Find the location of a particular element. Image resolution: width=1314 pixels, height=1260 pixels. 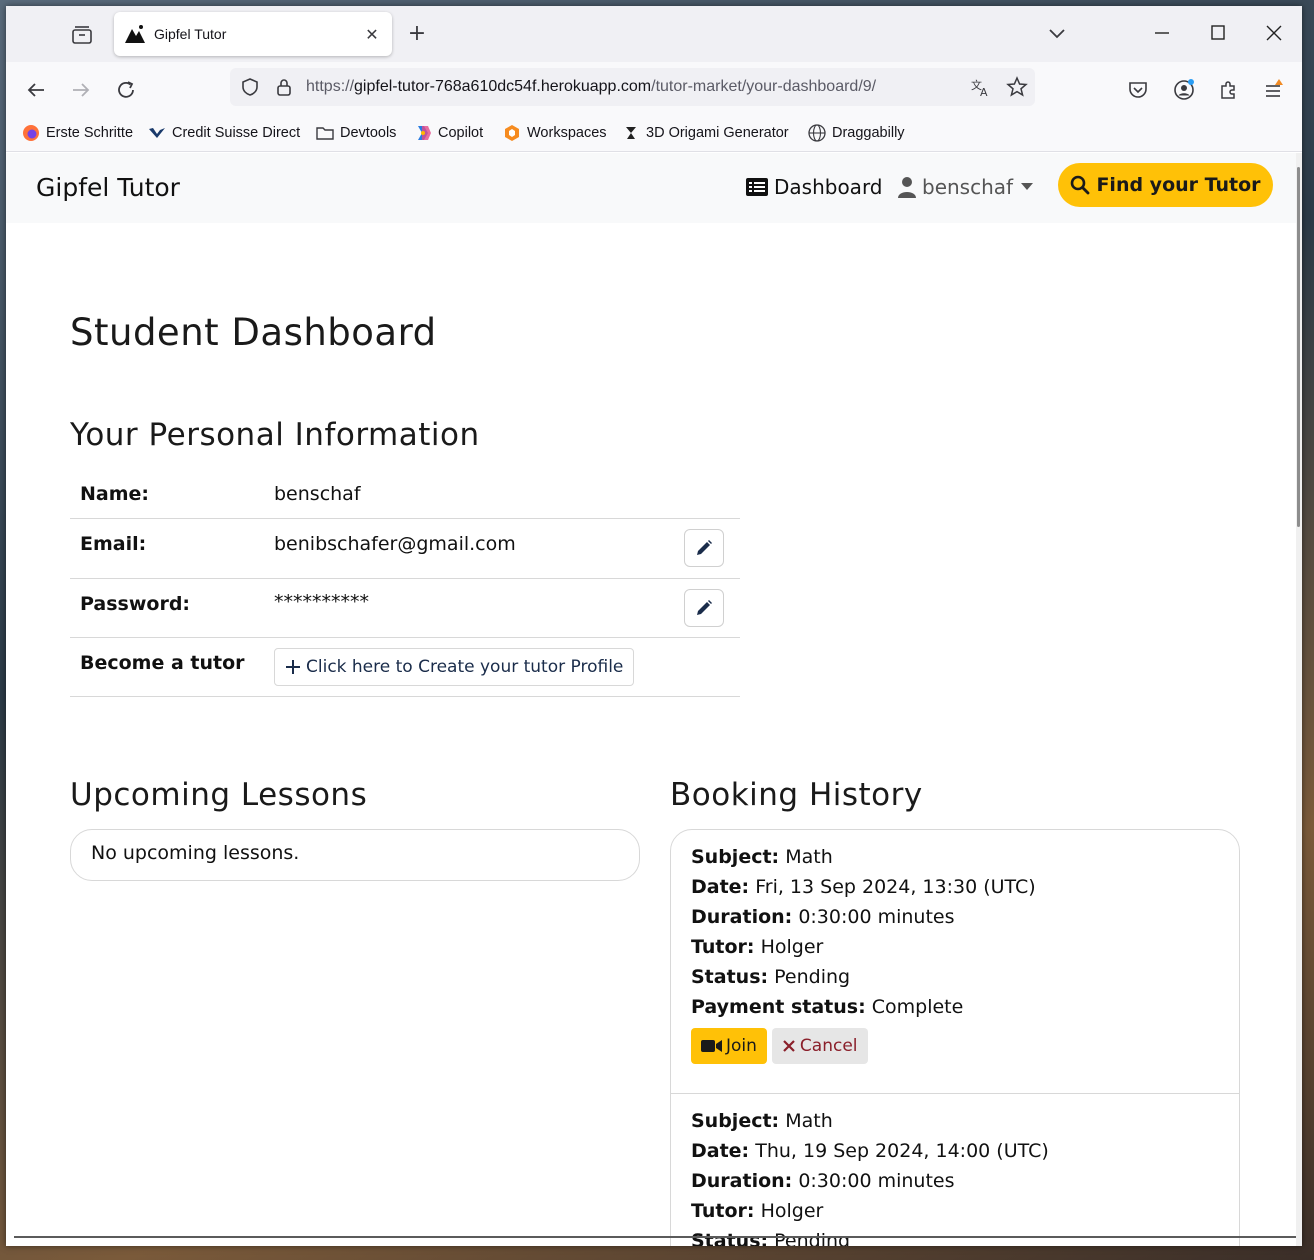

user-icon is located at coordinates (907, 187).